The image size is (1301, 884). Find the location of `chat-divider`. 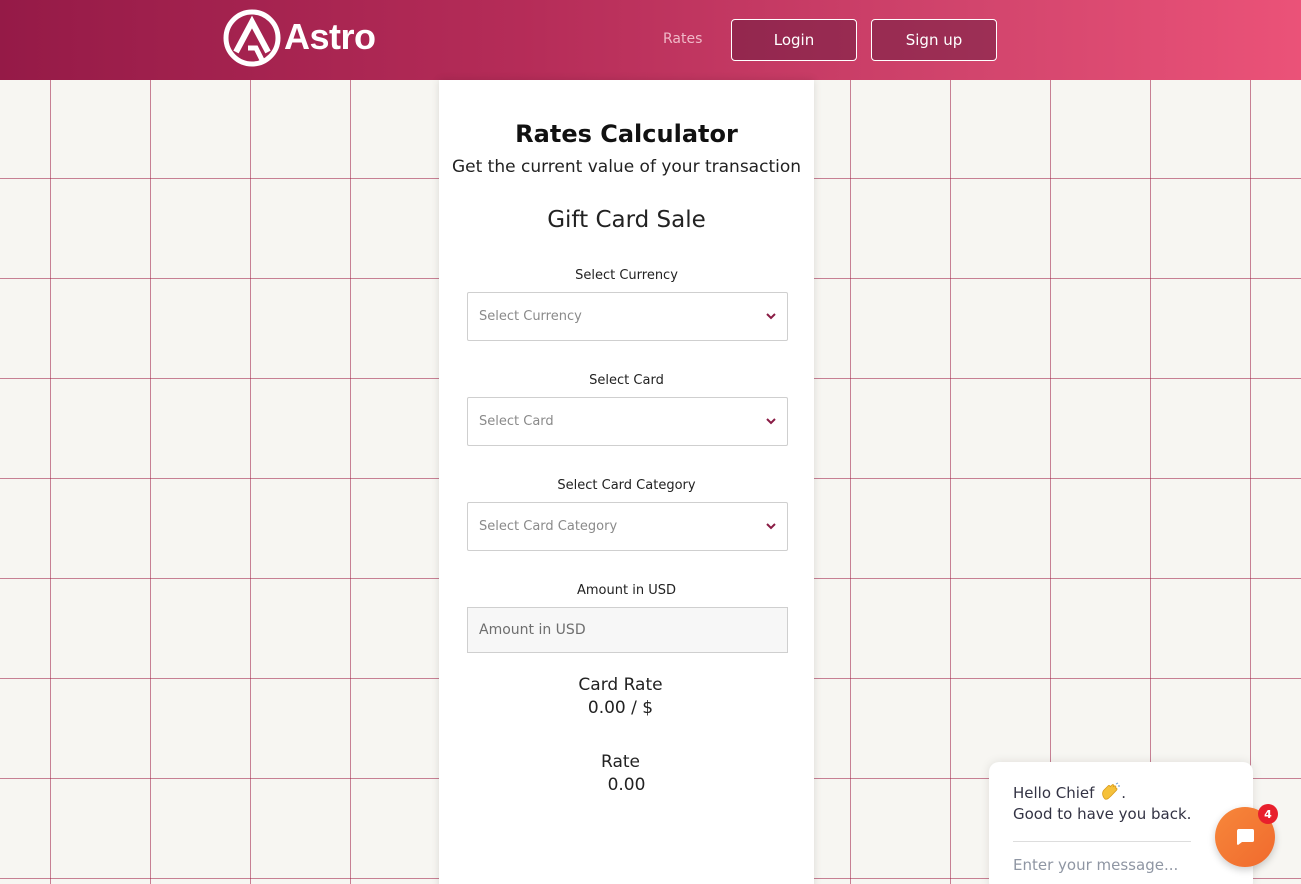

chat-divider is located at coordinates (1102, 841).